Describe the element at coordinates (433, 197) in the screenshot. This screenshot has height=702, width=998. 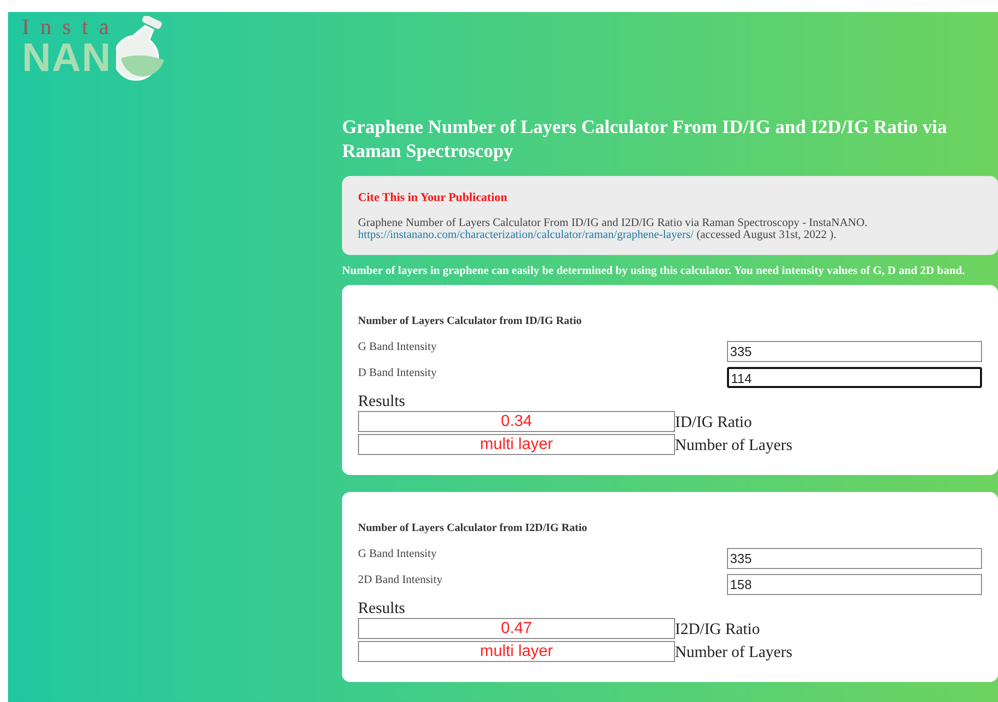
I see `citation-heading: Cite This in Your Publication` at that location.